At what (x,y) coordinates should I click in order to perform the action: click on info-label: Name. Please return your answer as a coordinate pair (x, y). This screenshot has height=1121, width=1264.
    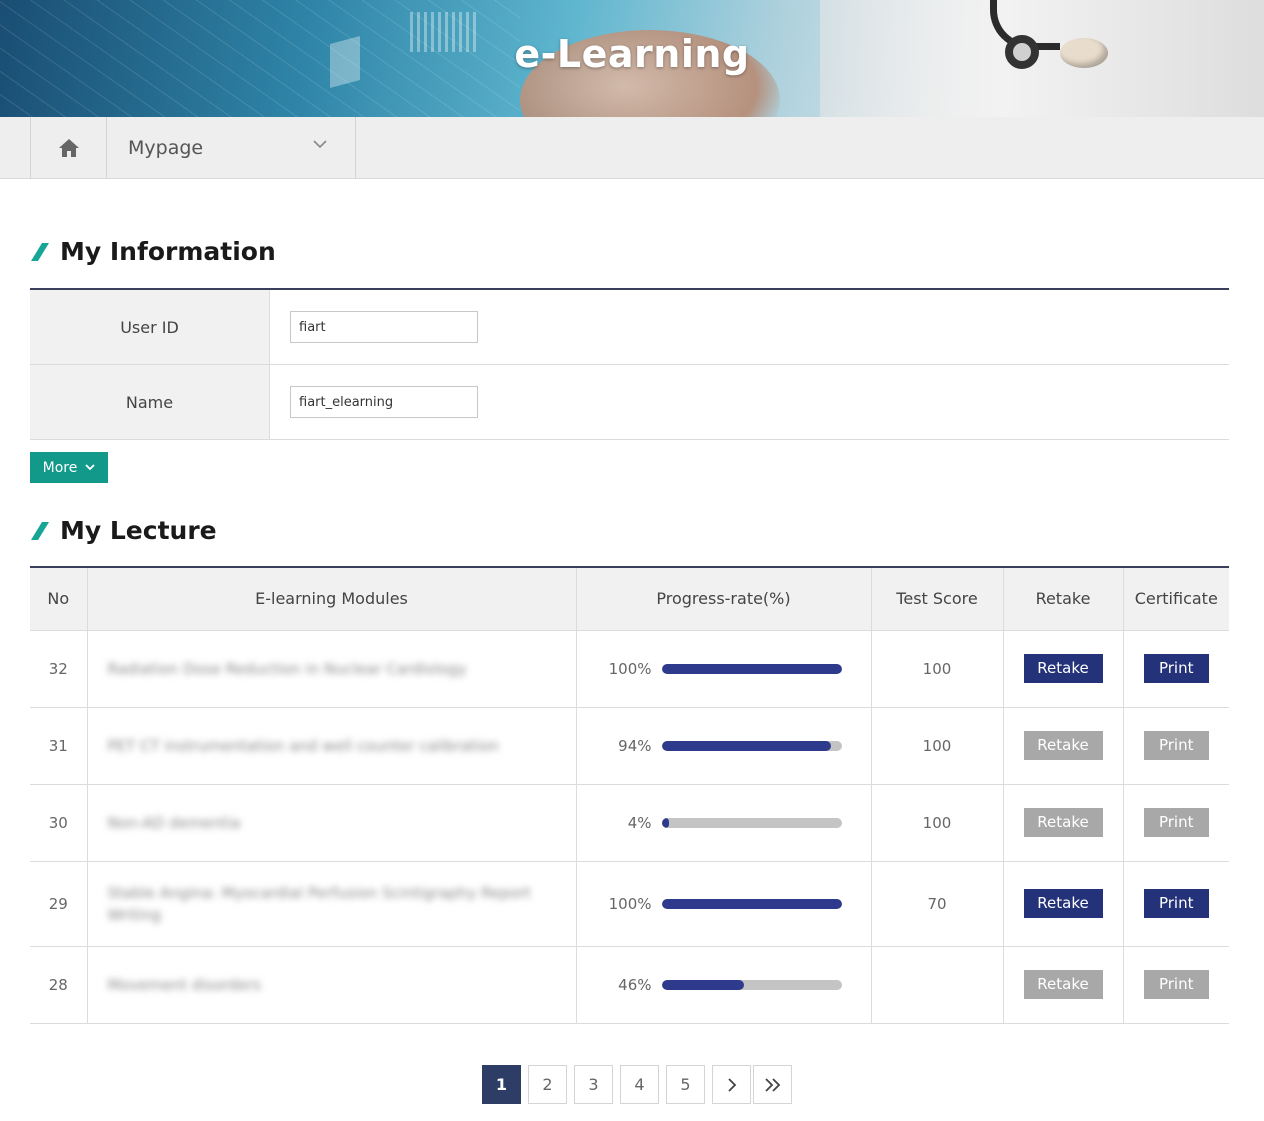
    Looking at the image, I should click on (150, 402).